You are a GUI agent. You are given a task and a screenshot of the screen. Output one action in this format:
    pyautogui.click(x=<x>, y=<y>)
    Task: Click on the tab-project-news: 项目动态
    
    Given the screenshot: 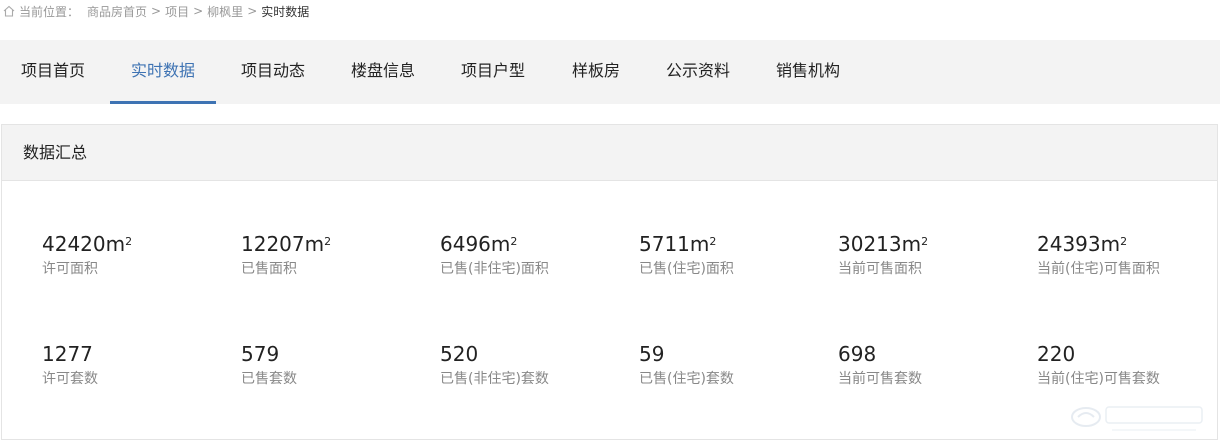 What is the action you would take?
    pyautogui.click(x=273, y=72)
    